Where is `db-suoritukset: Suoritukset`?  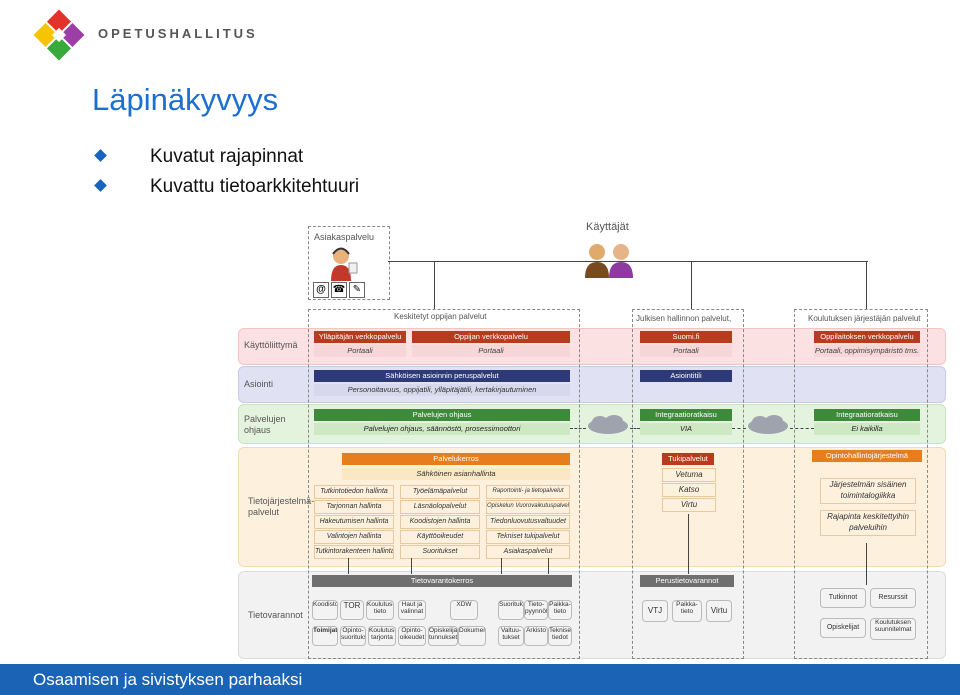 db-suoritukset: Suoritukset is located at coordinates (511, 610).